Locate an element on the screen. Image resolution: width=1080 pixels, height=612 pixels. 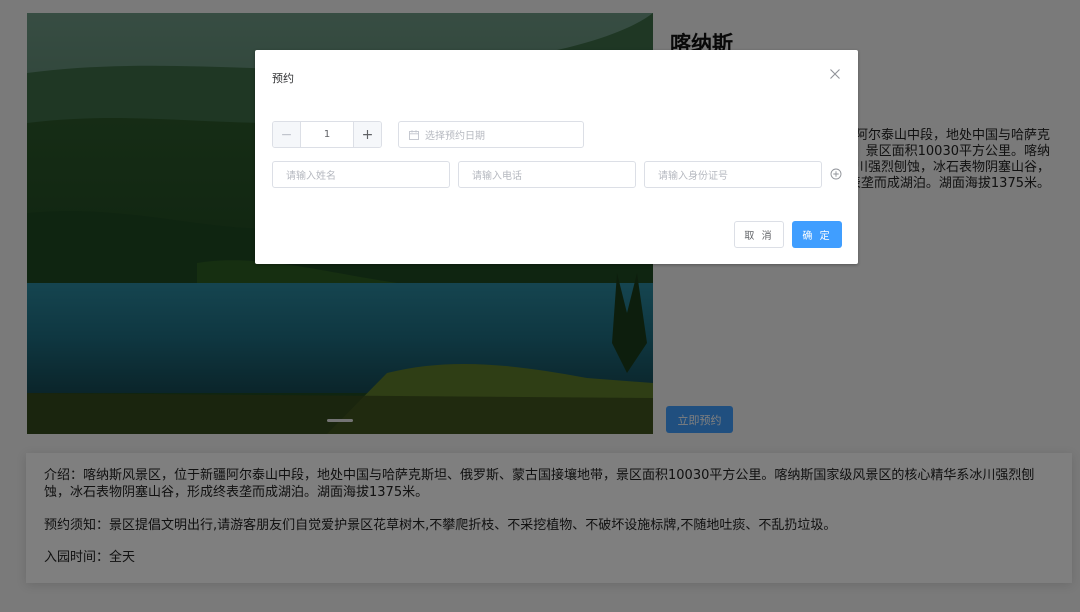
id-placeholder: 请输入身份证号 is located at coordinates (693, 176).